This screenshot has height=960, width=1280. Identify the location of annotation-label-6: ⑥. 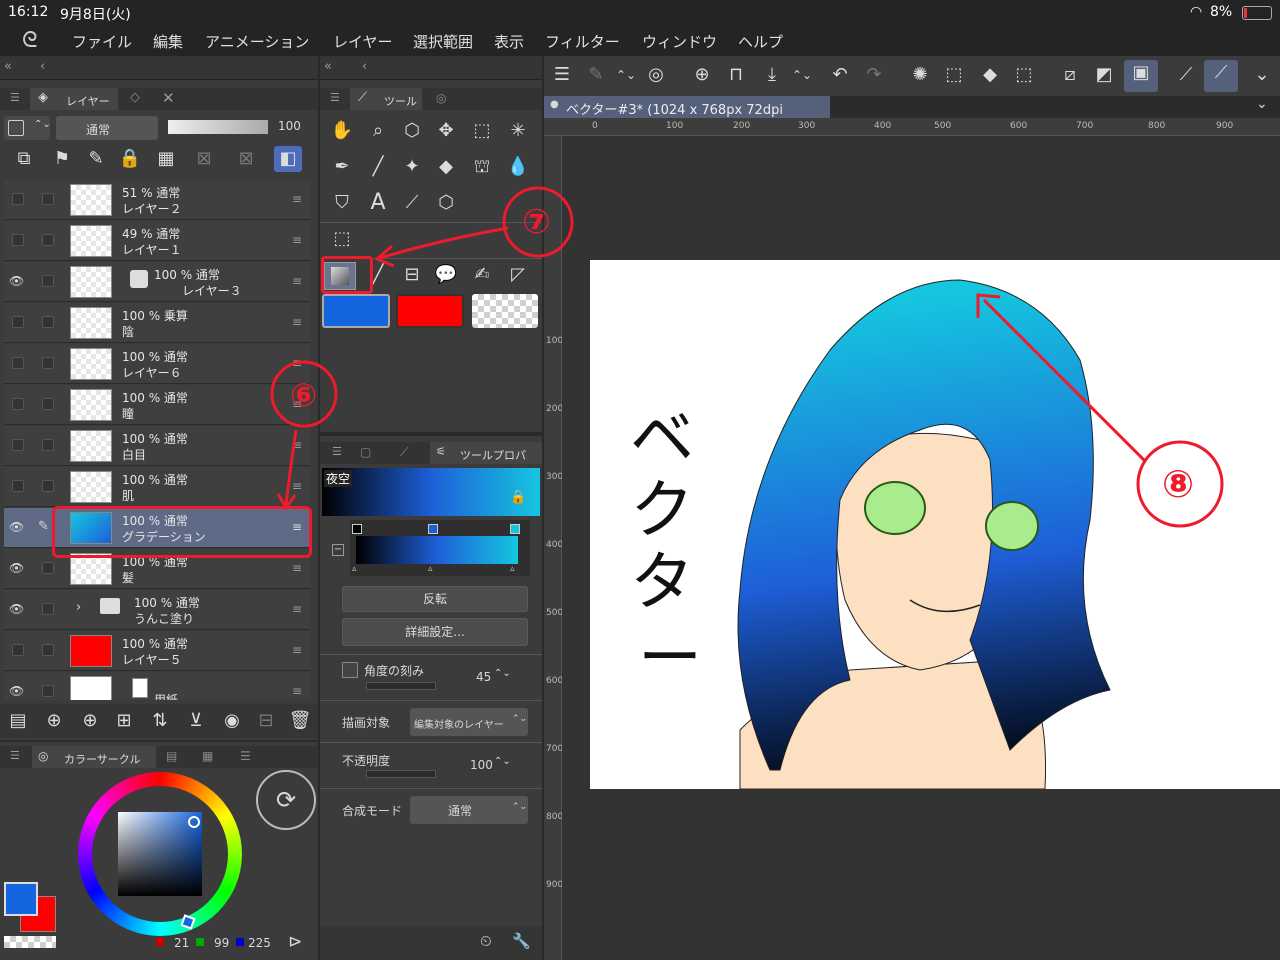
(304, 395).